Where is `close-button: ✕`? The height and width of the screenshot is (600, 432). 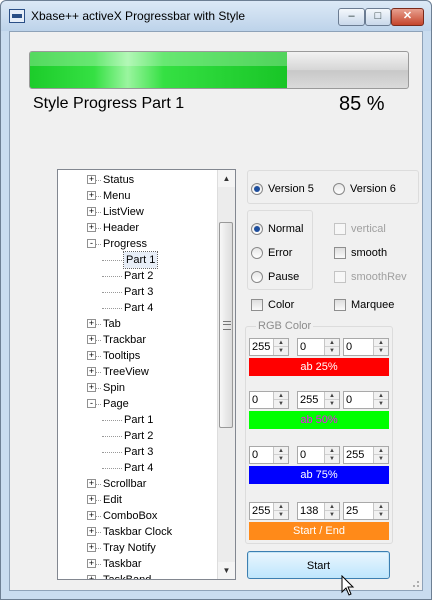 close-button: ✕ is located at coordinates (407, 17).